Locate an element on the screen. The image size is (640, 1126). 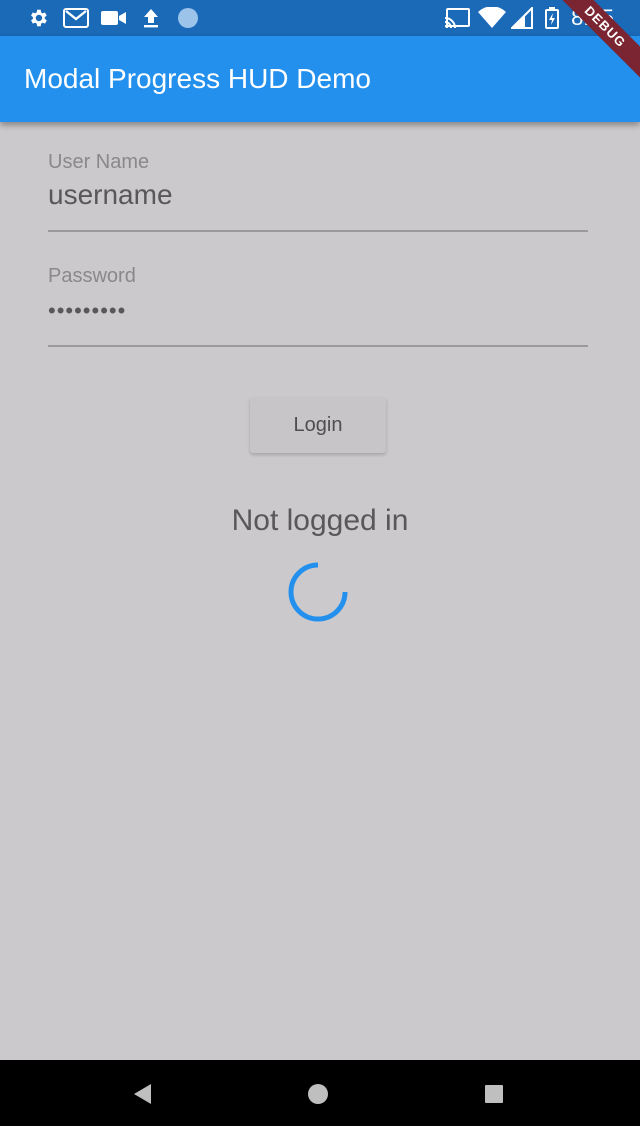
username-input: username is located at coordinates (318, 195).